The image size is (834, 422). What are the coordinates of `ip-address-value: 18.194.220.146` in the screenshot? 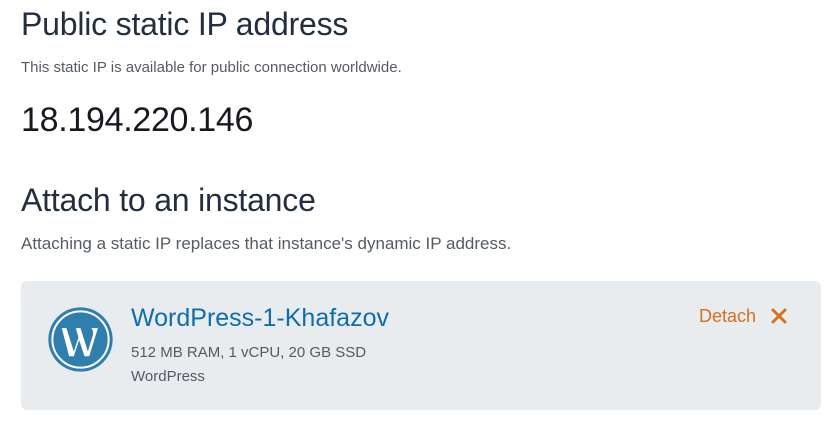 It's located at (137, 120).